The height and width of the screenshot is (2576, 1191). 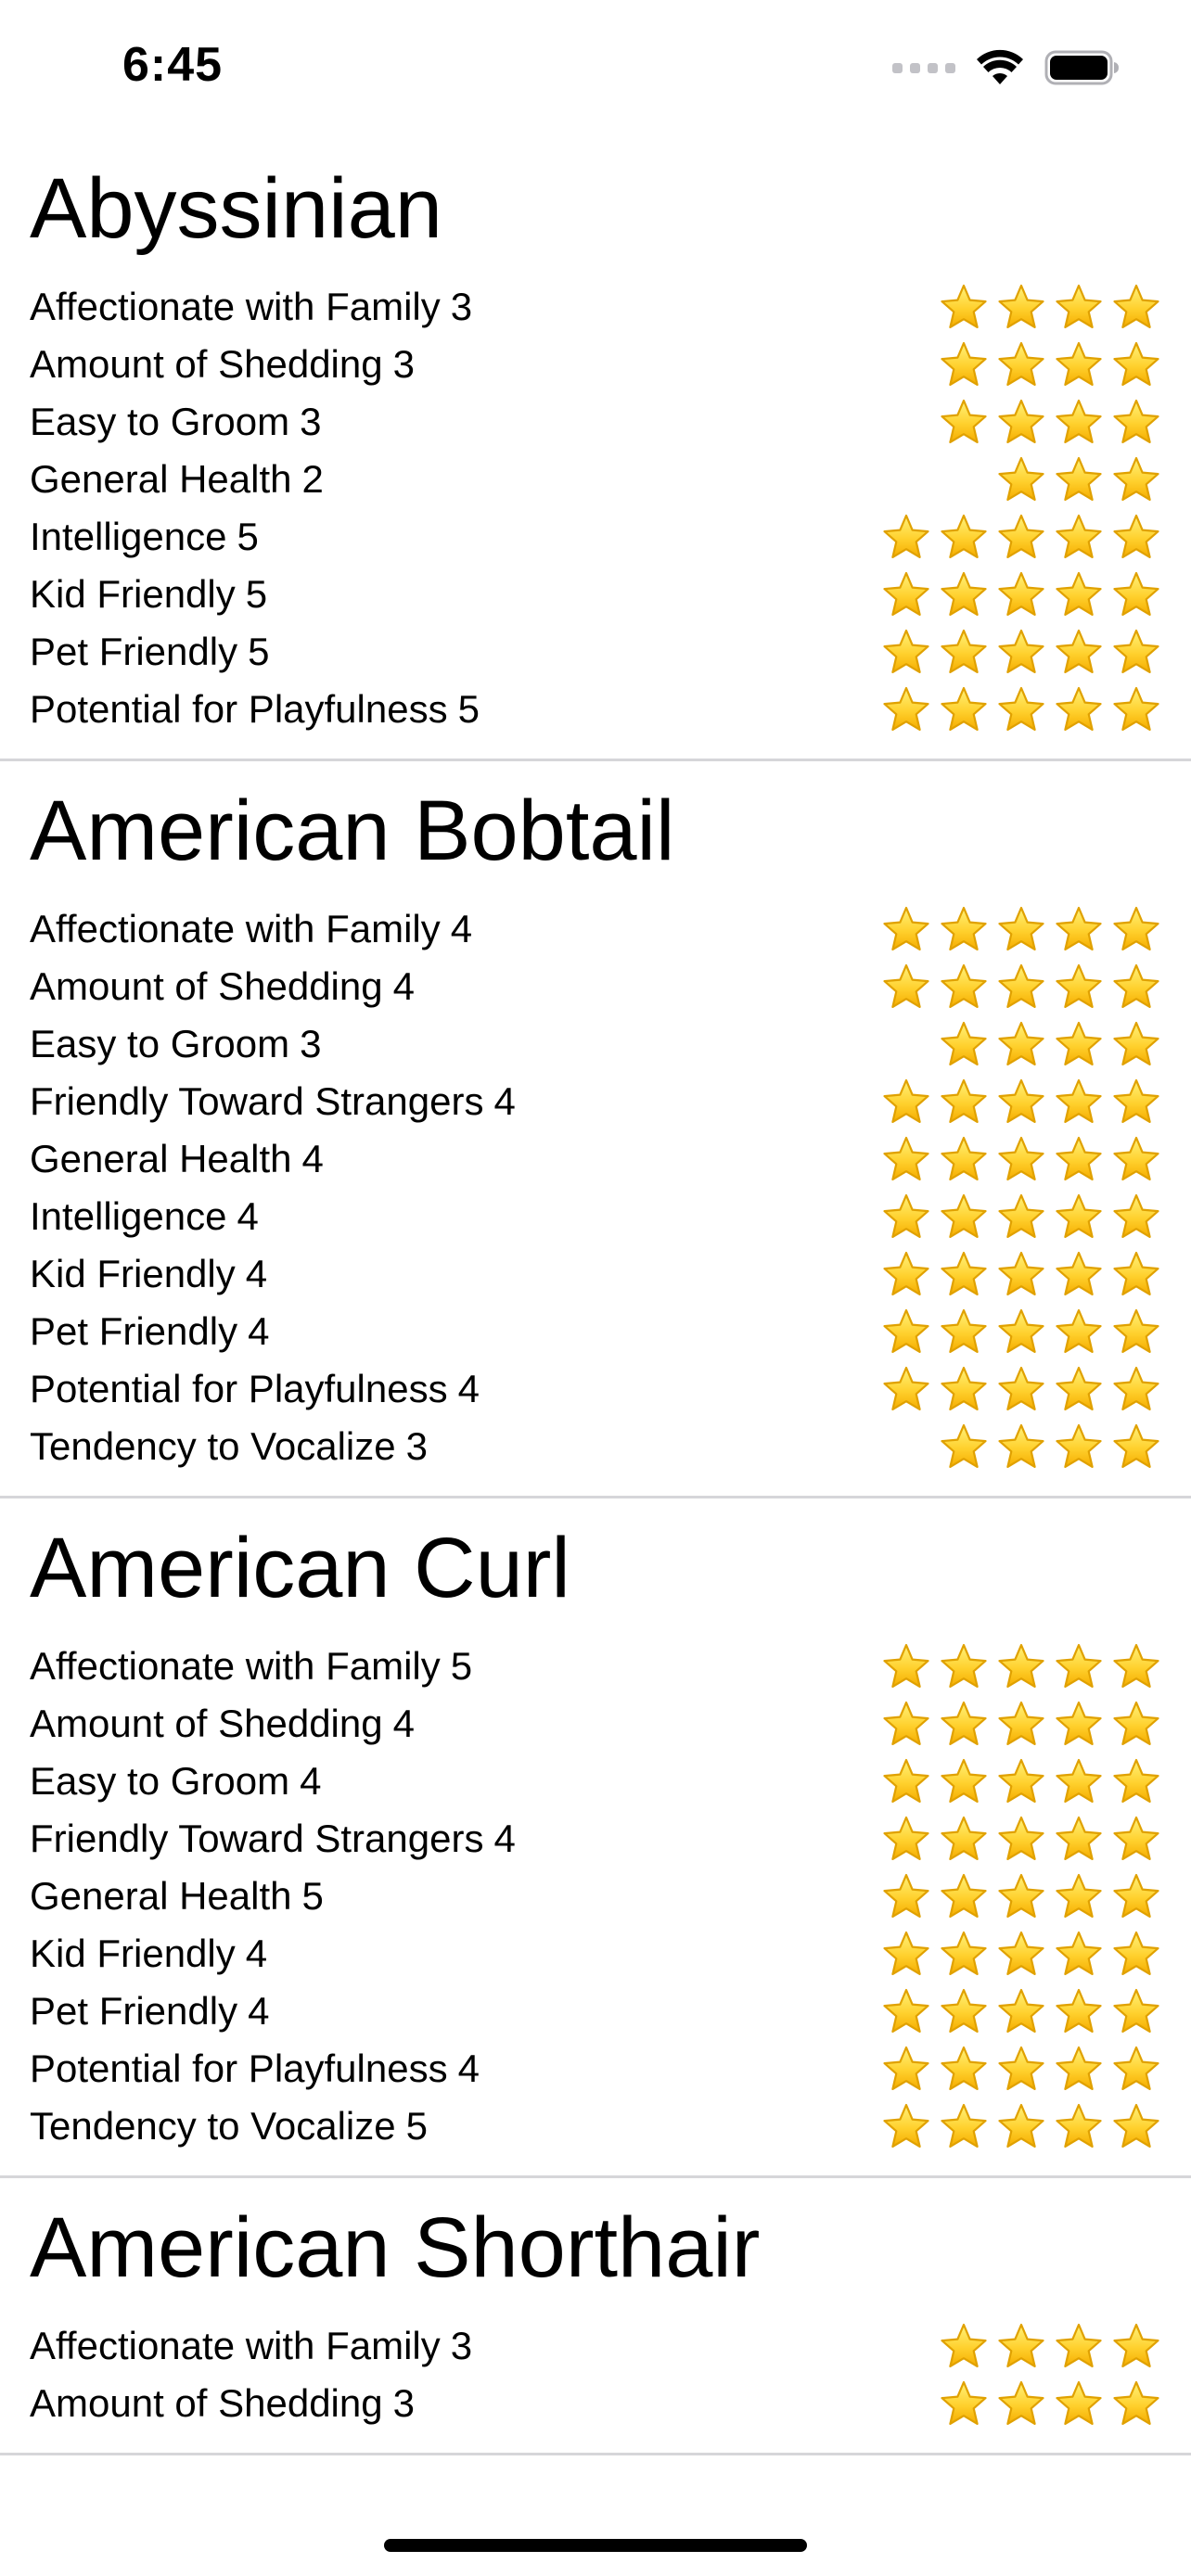 I want to click on rating-text: Affectionate with Family 5, so click(x=251, y=1666).